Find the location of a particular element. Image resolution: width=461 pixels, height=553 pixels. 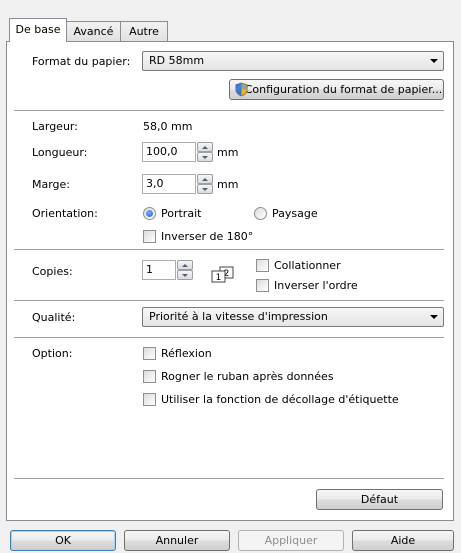

quality-select: Priorité à la vitesse d'impression is located at coordinates (293, 317).